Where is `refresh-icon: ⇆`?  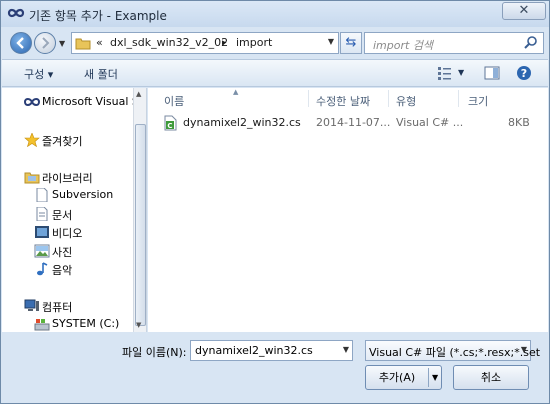
refresh-icon: ⇆ is located at coordinates (351, 42).